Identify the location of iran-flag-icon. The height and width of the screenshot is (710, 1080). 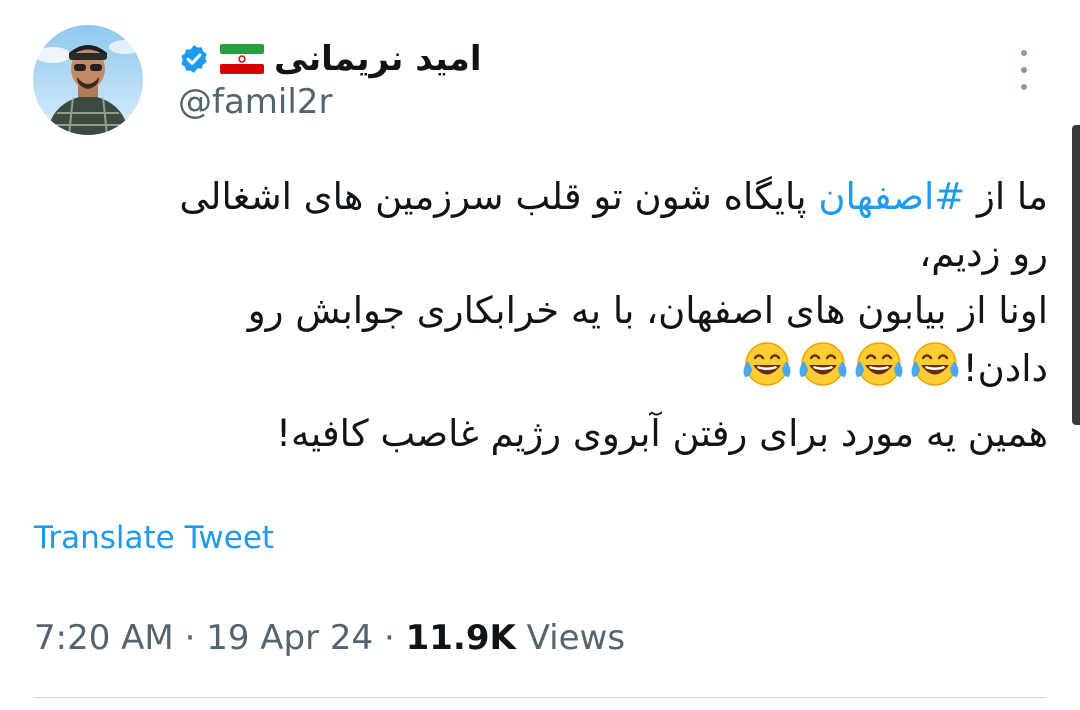
(242, 59).